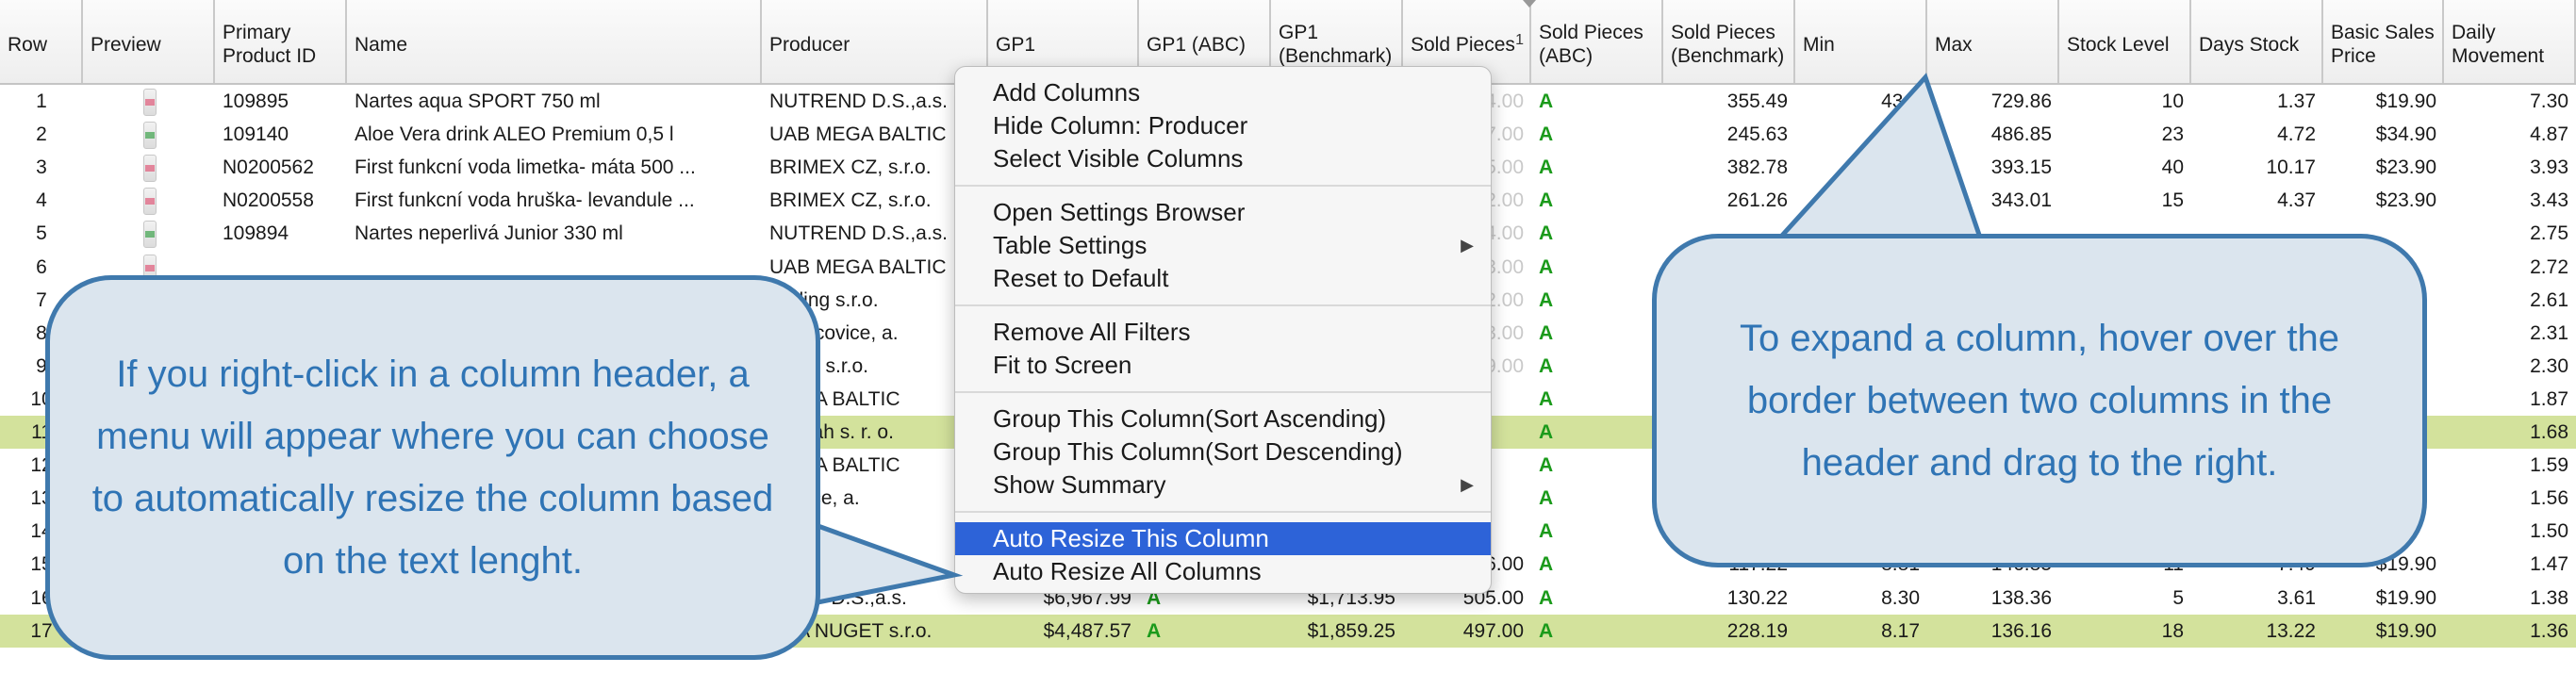  Describe the element at coordinates (1197, 45) in the screenshot. I see `column-header-label: GP1 (ABC)` at that location.